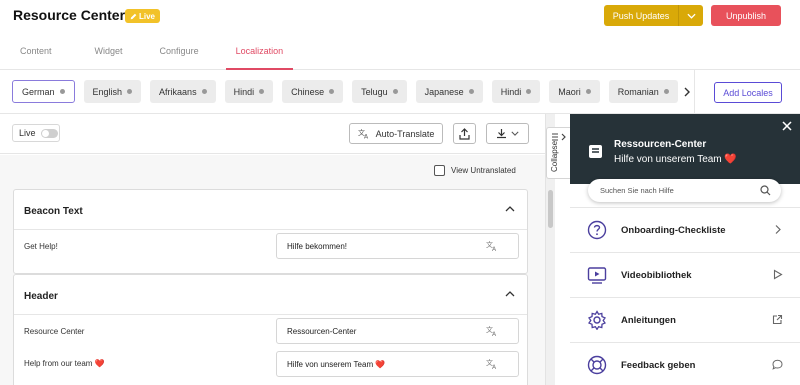  Describe the element at coordinates (308, 91) in the screenshot. I see `locale-label: Chinese` at that location.